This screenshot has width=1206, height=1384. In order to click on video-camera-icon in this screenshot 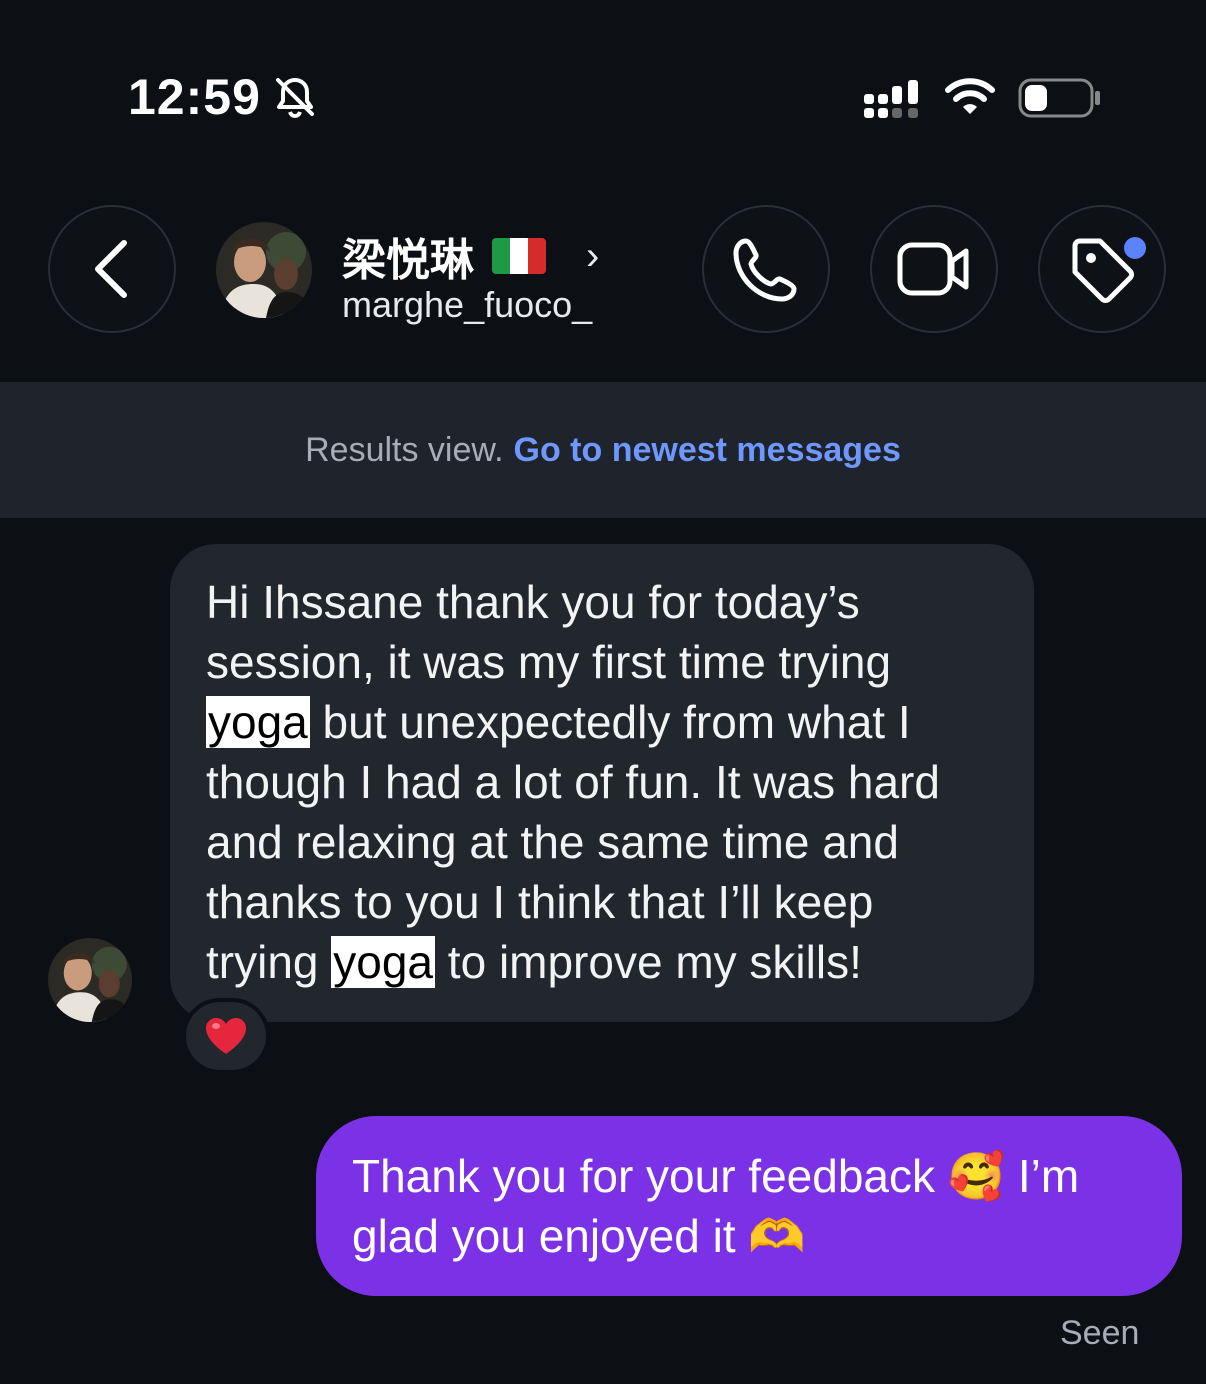, I will do `click(933, 269)`.